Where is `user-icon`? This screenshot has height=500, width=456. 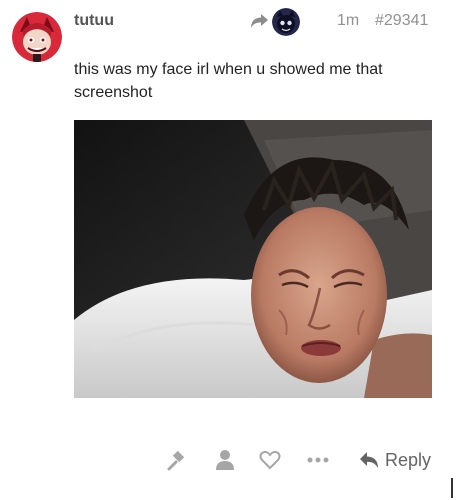 user-icon is located at coordinates (225, 460).